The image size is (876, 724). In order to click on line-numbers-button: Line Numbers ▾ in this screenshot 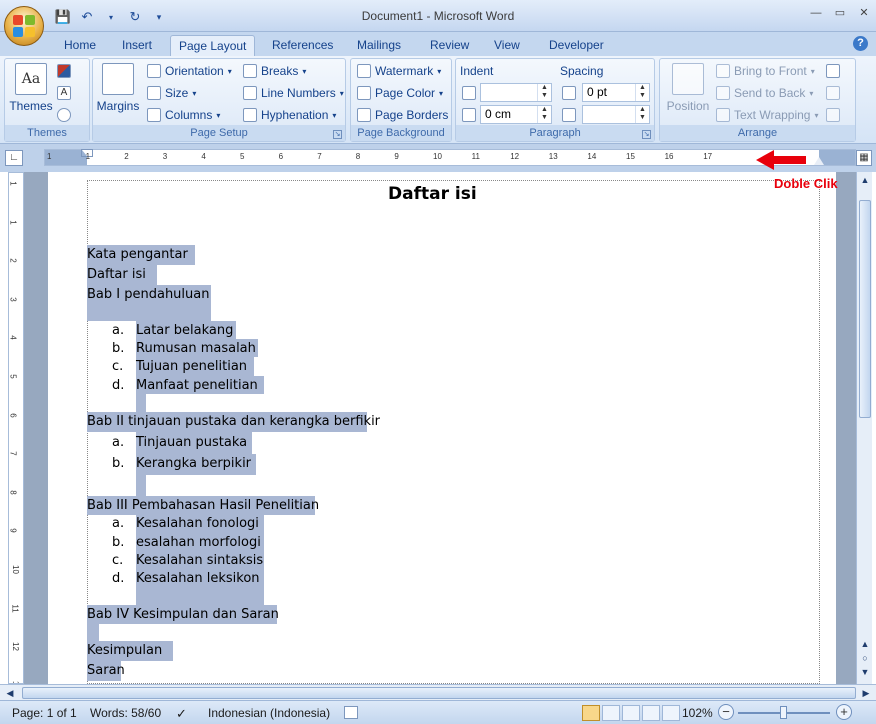, I will do `click(293, 93)`.